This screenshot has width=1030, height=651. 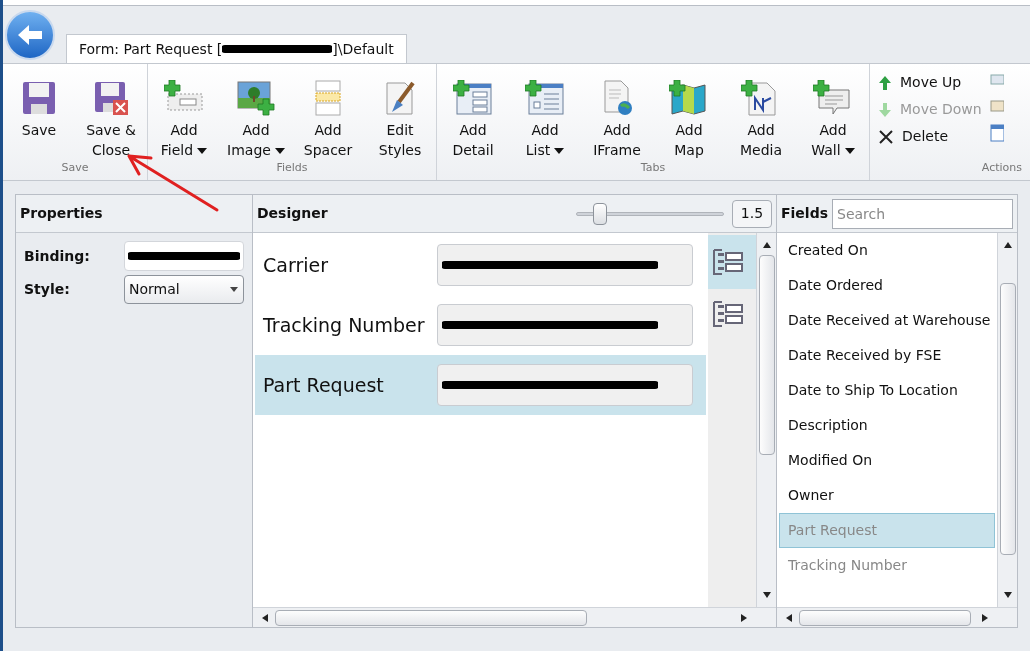 I want to click on zoom-slider, so click(x=650, y=213).